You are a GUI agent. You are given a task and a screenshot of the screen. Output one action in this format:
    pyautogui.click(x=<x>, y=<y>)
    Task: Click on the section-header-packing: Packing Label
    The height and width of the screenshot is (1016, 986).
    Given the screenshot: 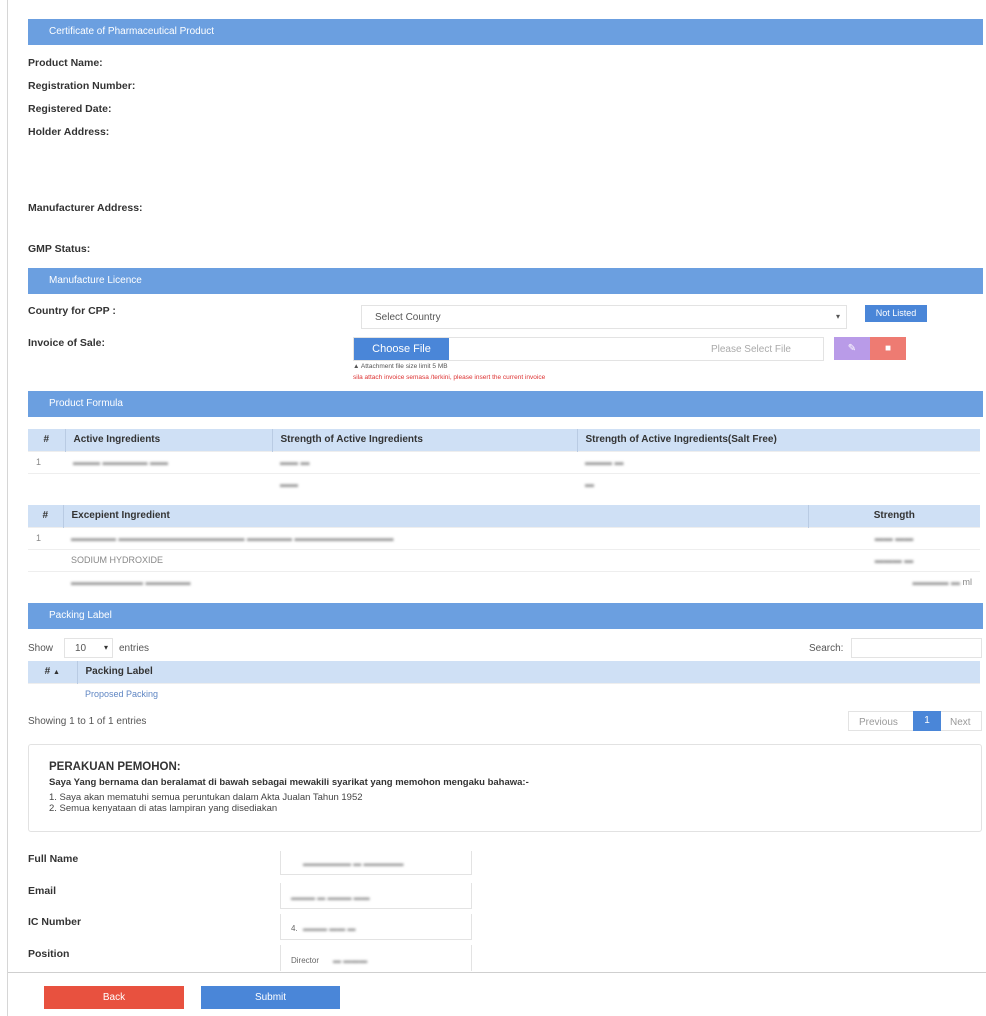 What is the action you would take?
    pyautogui.click(x=505, y=616)
    